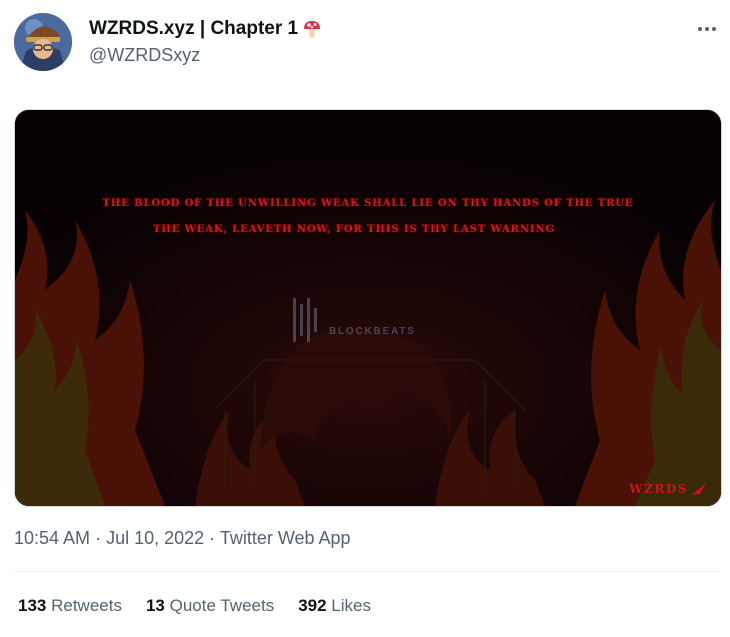 Image resolution: width=730 pixels, height=637 pixels. I want to click on author-handle: @WZRDSxyz, so click(144, 55).